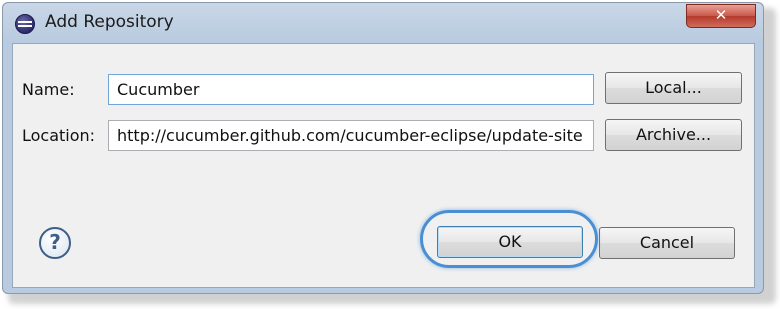 This screenshot has height=309, width=780. Describe the element at coordinates (383, 23) in the screenshot. I see `title-bar: Add Repository ✕` at that location.